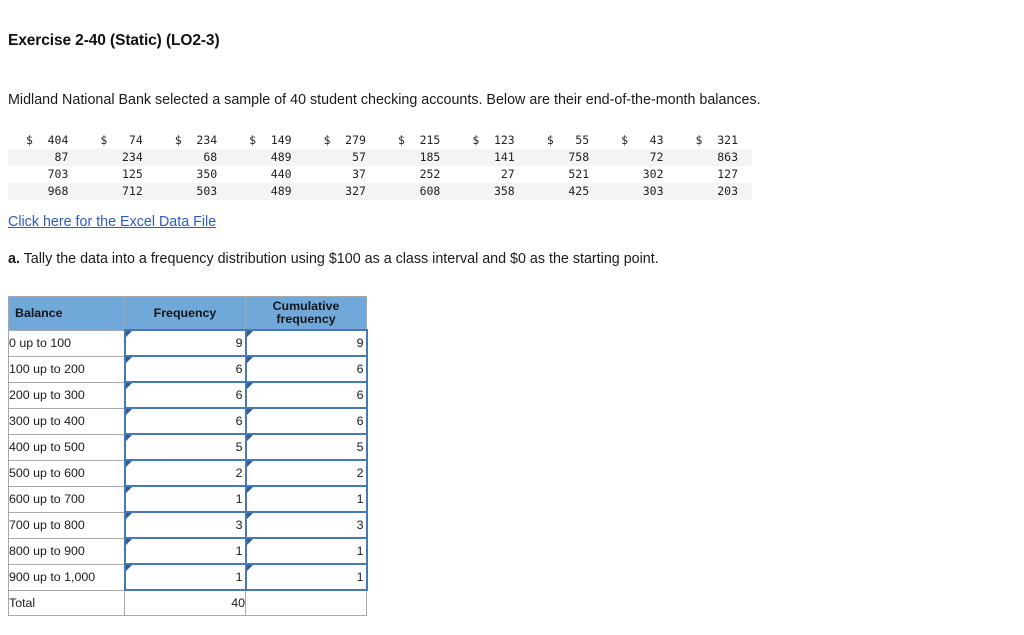  I want to click on balance-cell: 968, so click(45, 191).